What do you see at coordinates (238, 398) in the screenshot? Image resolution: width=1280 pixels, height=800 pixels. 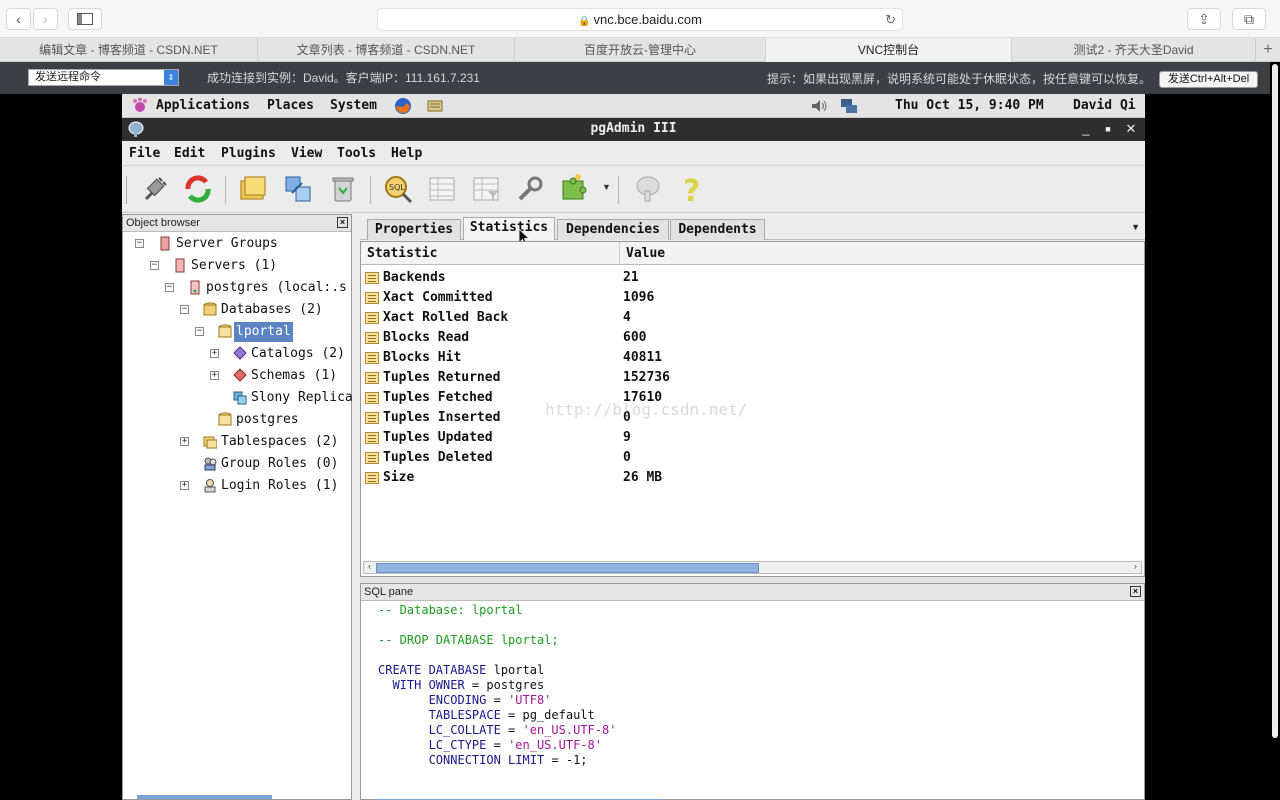 I see `tree-node-slony: Slony Replica` at bounding box center [238, 398].